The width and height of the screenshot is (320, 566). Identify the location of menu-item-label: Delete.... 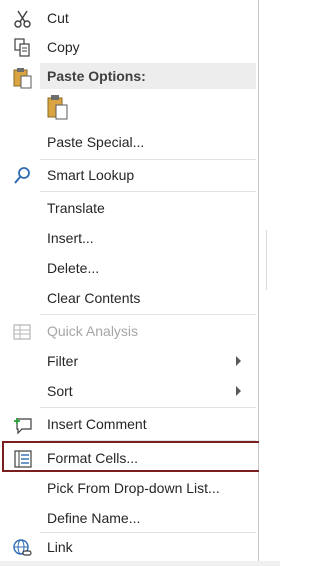
(73, 268).